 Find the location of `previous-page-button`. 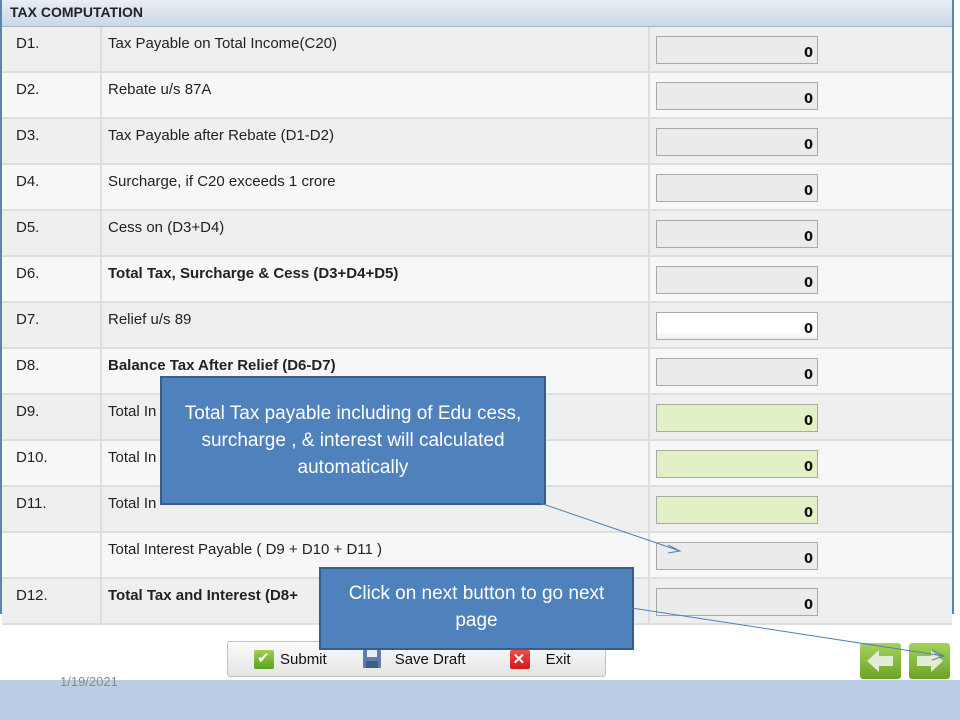

previous-page-button is located at coordinates (880, 661).